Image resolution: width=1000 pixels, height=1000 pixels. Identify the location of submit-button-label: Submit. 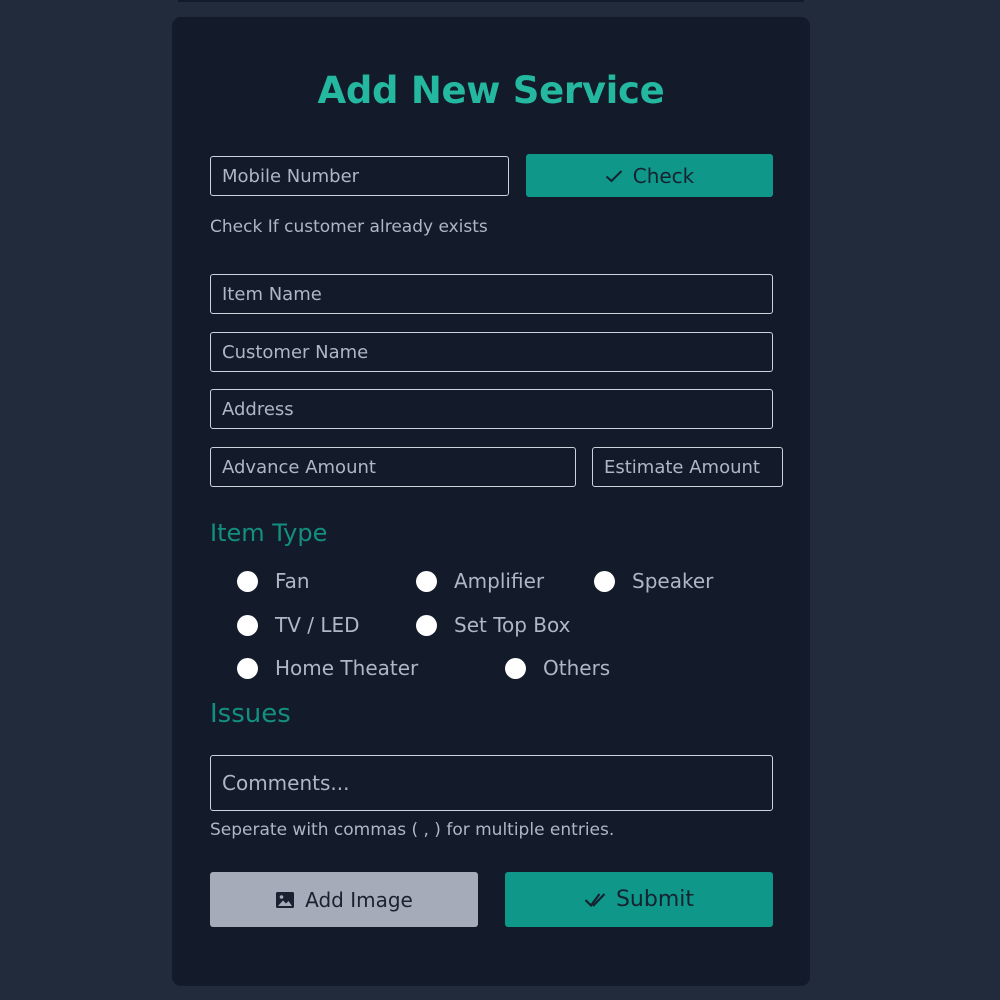
(655, 899).